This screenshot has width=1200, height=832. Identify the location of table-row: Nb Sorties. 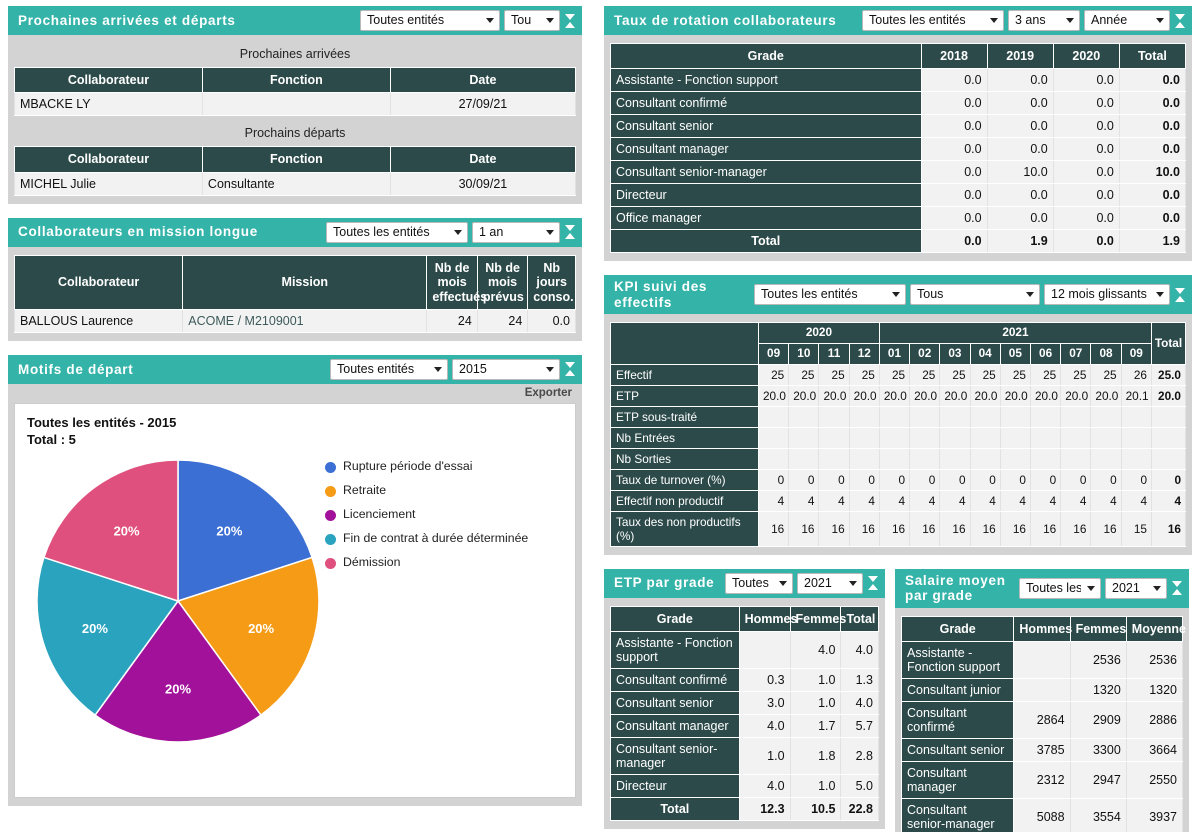
(898, 458).